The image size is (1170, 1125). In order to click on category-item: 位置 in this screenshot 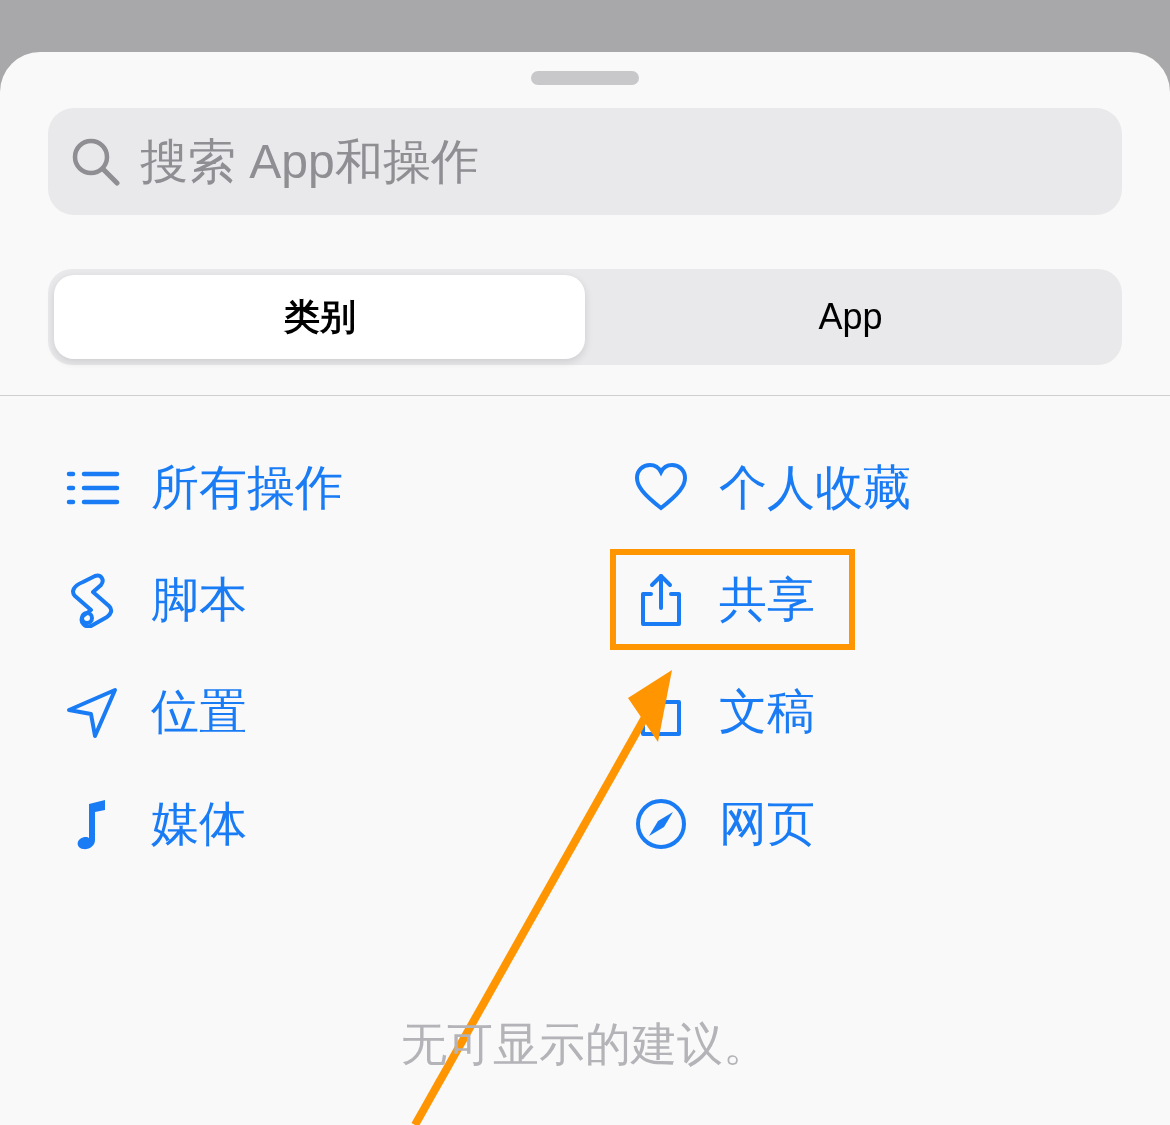, I will do `click(164, 711)`.